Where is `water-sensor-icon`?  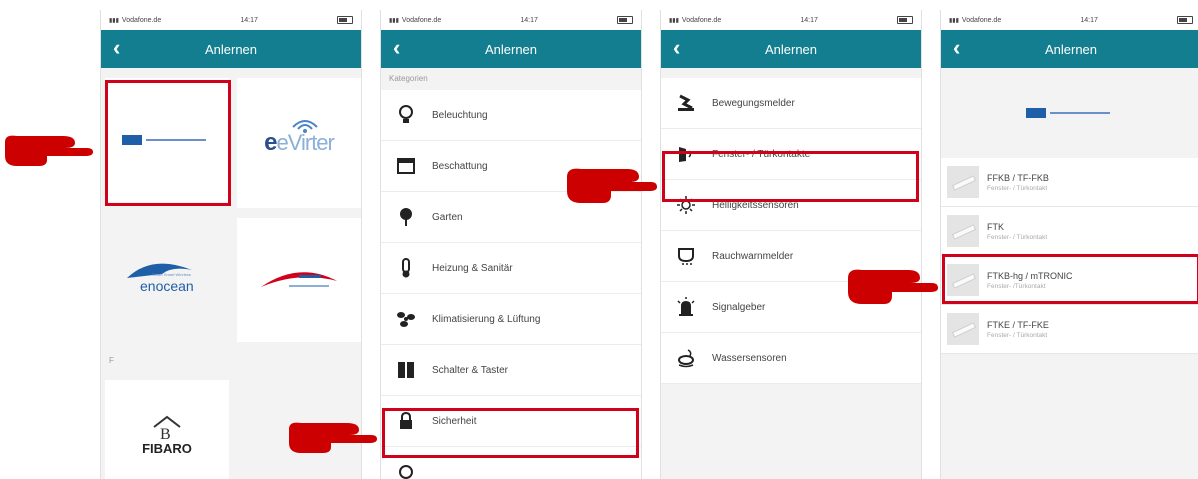 water-sensor-icon is located at coordinates (686, 358).